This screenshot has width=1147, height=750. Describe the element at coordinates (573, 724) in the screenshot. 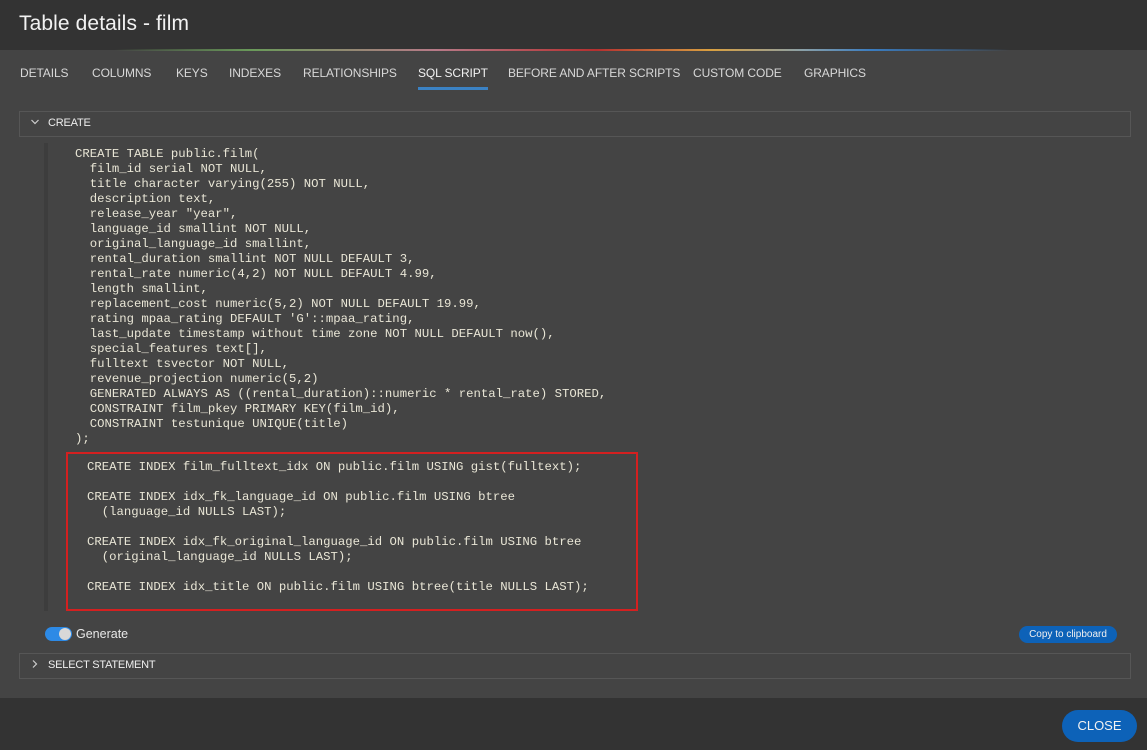

I see `dialog-footer` at that location.